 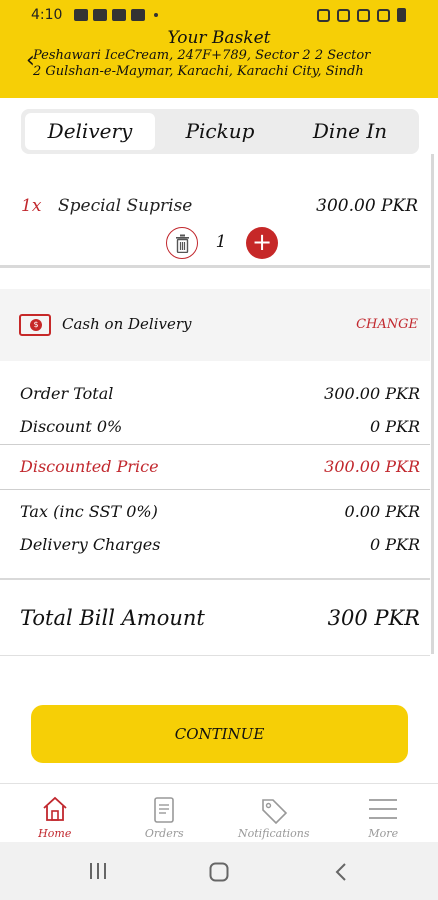 I want to click on home-icon, so click(x=55, y=808).